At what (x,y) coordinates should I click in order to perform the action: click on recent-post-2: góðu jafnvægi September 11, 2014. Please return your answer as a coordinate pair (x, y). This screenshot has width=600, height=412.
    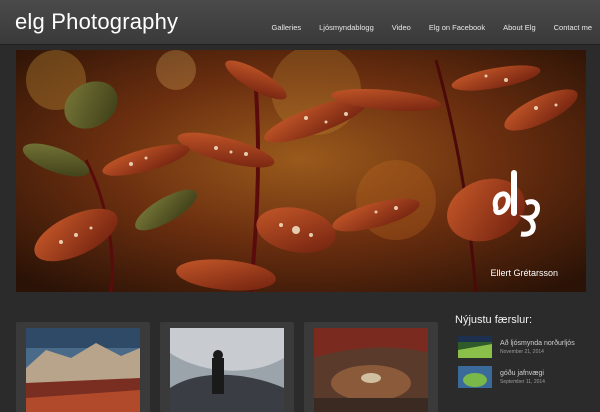
    Looking at the image, I should click on (525, 377).